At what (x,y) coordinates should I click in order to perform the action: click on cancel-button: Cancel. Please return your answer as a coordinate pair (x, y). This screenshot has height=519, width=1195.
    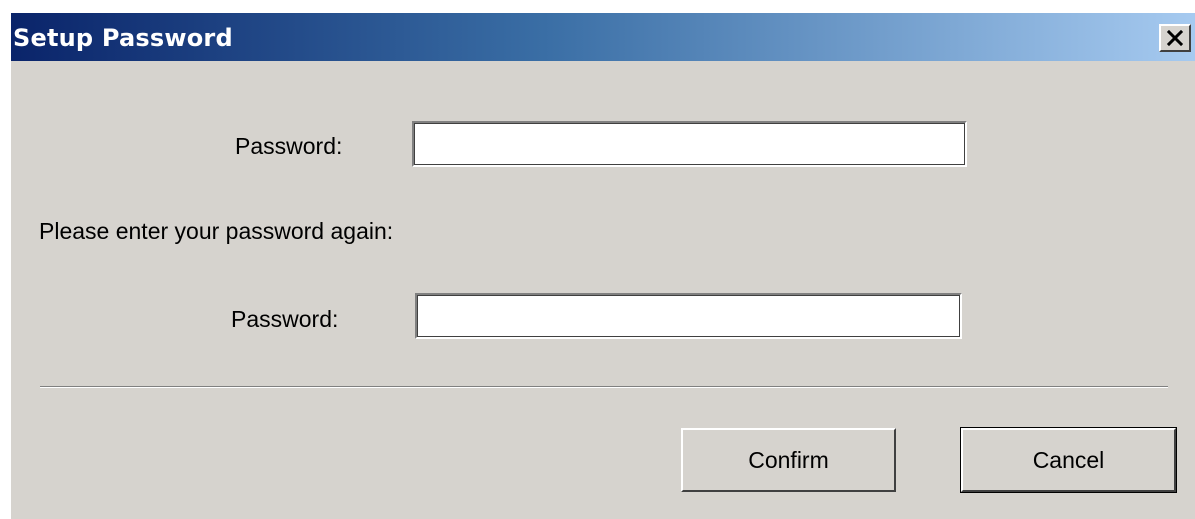
    Looking at the image, I should click on (1068, 460).